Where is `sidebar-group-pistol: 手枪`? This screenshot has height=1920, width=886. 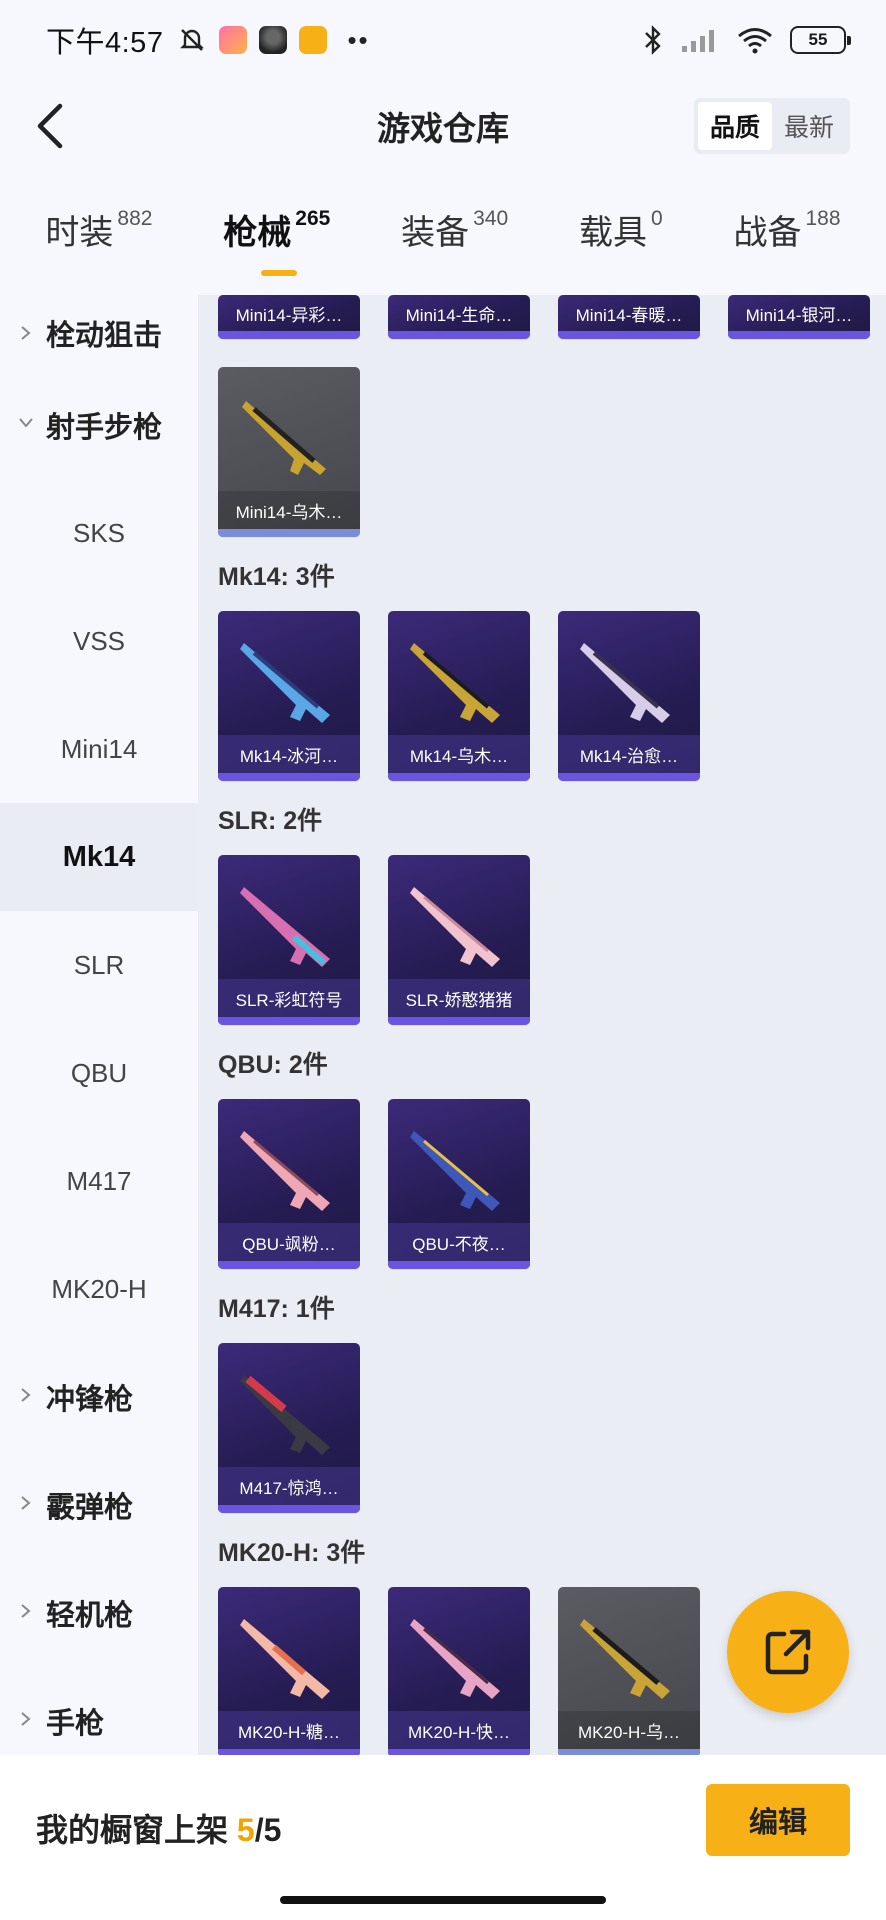 sidebar-group-pistol: 手枪 is located at coordinates (99, 1711).